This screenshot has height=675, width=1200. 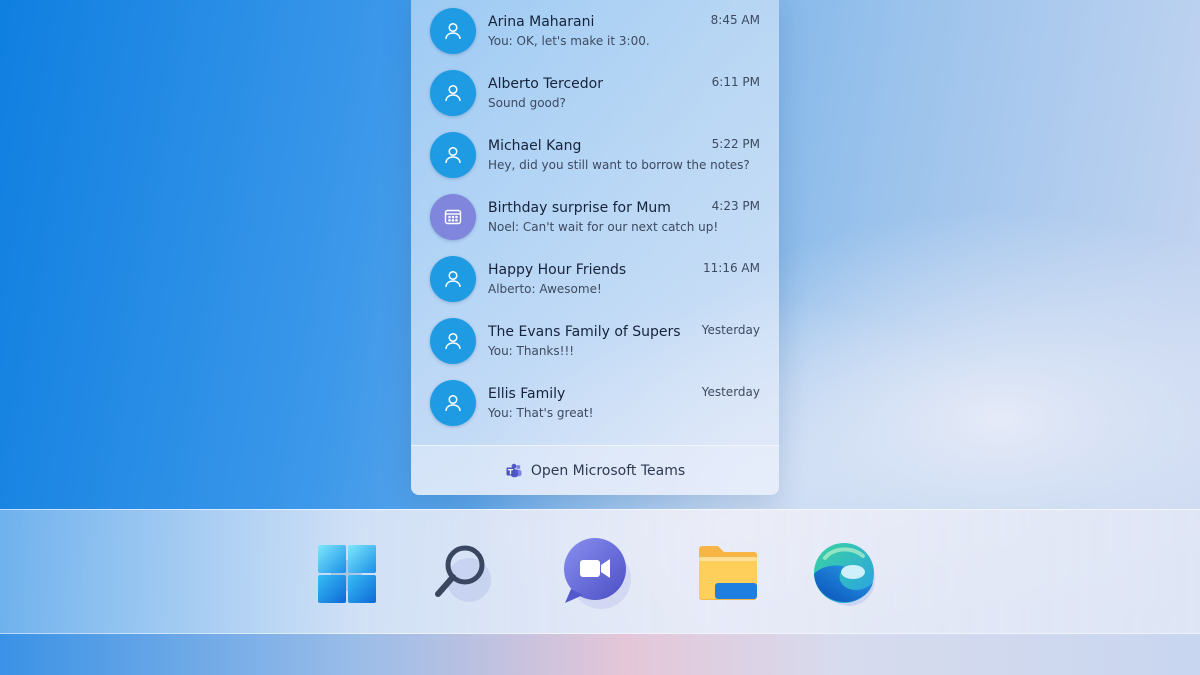 I want to click on search-icon, so click(x=463, y=573).